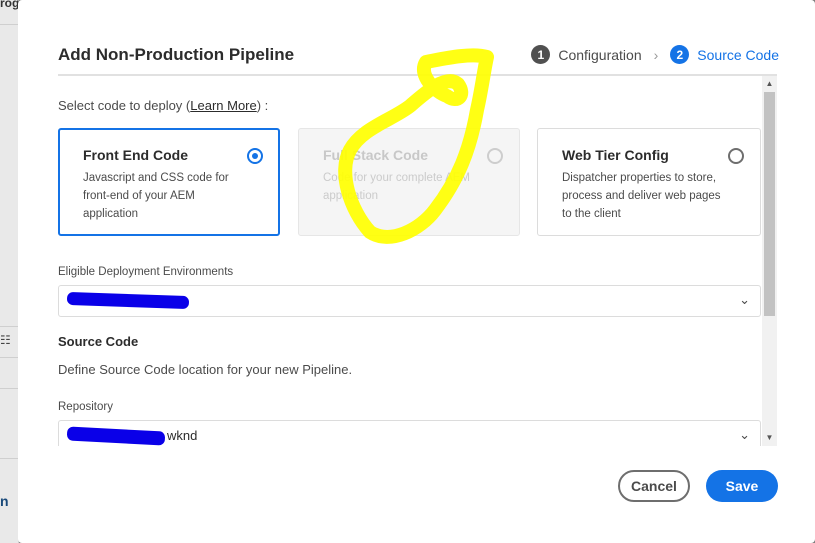 The width and height of the screenshot is (815, 543). I want to click on chevron-right-icon: ›, so click(656, 54).